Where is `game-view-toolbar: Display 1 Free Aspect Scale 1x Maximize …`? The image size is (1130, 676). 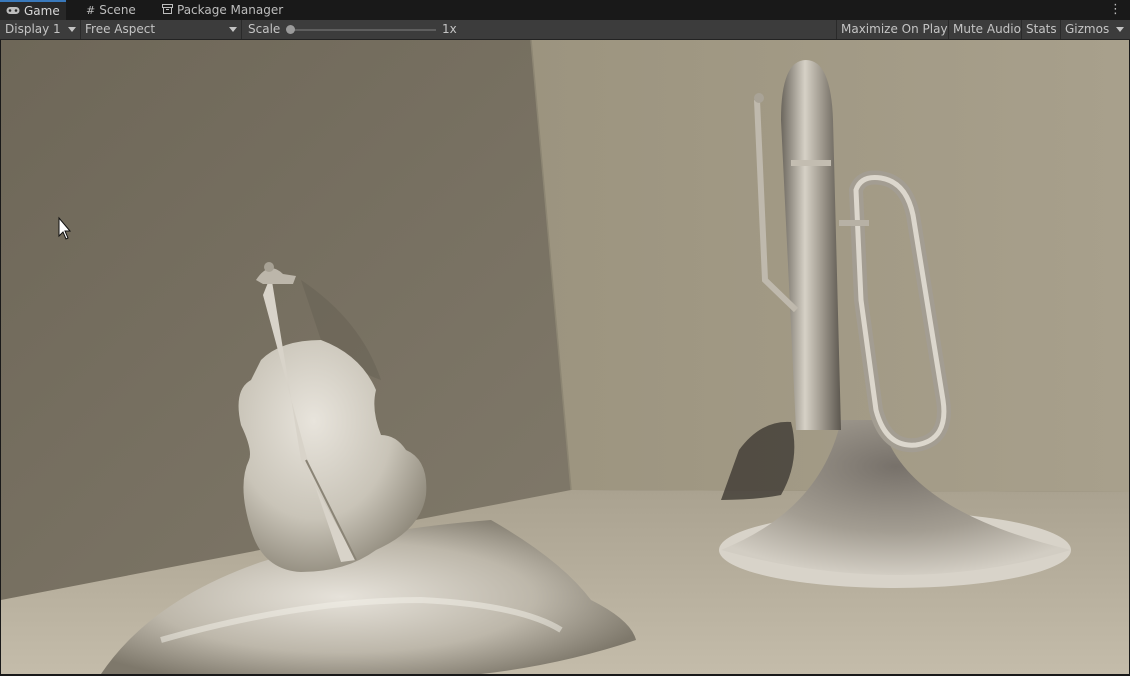
game-view-toolbar: Display 1 Free Aspect Scale 1x Maximize … is located at coordinates (565, 30).